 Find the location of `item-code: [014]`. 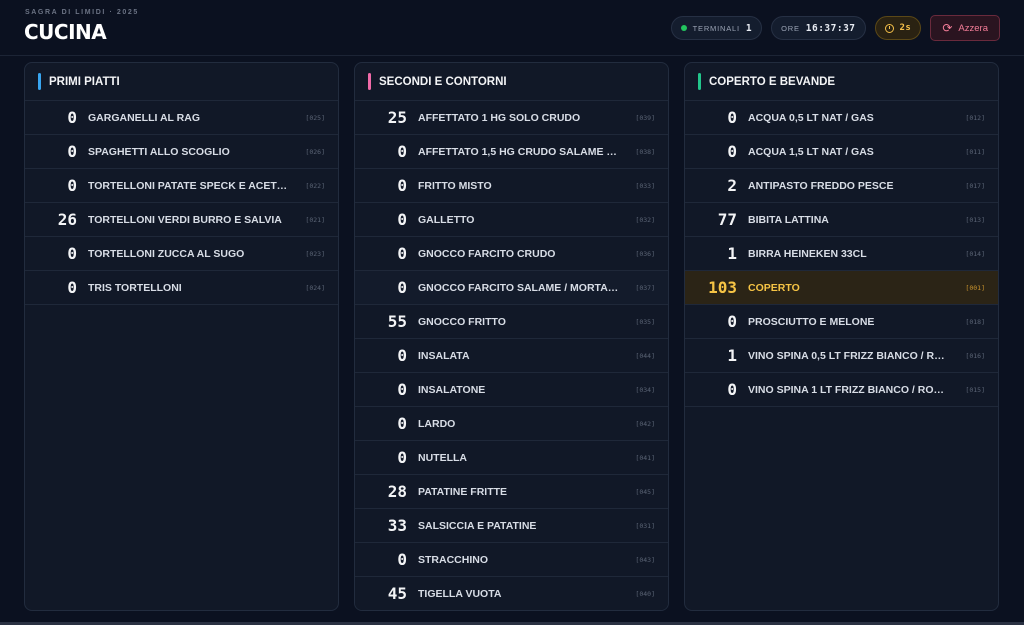

item-code: [014] is located at coordinates (975, 253).